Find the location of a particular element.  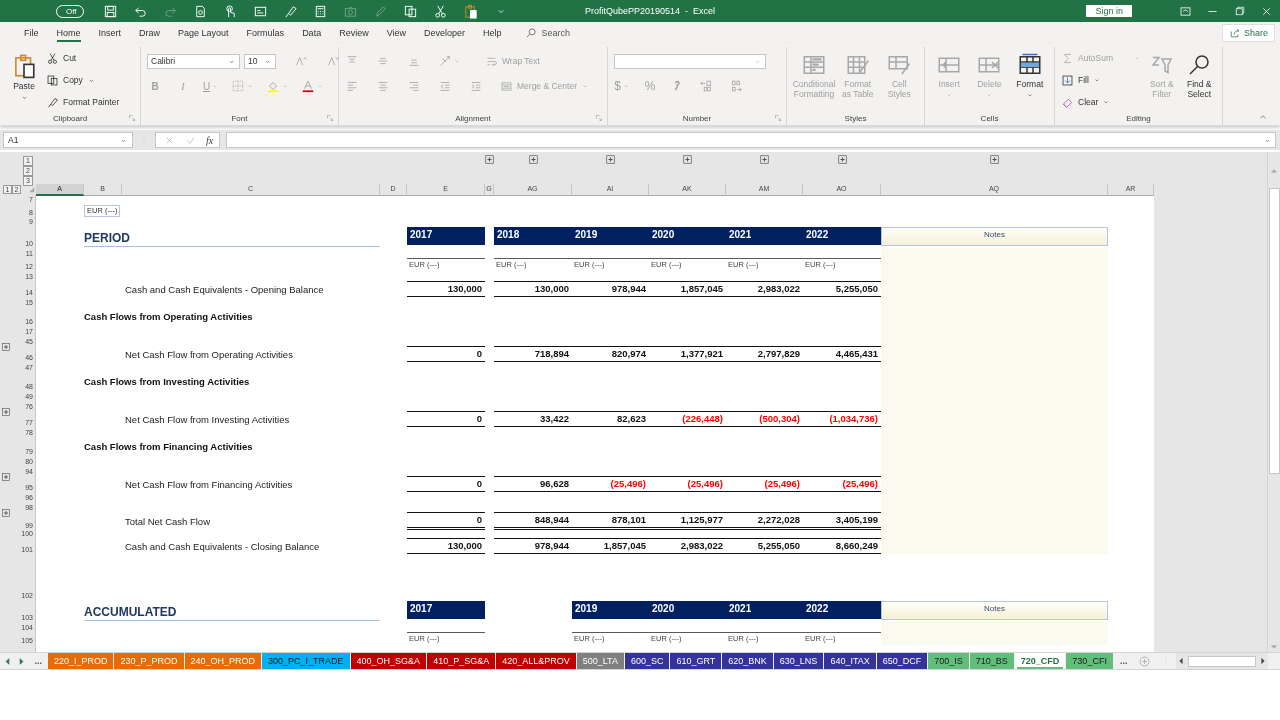

value-cell: 978,944 is located at coordinates (610, 289).